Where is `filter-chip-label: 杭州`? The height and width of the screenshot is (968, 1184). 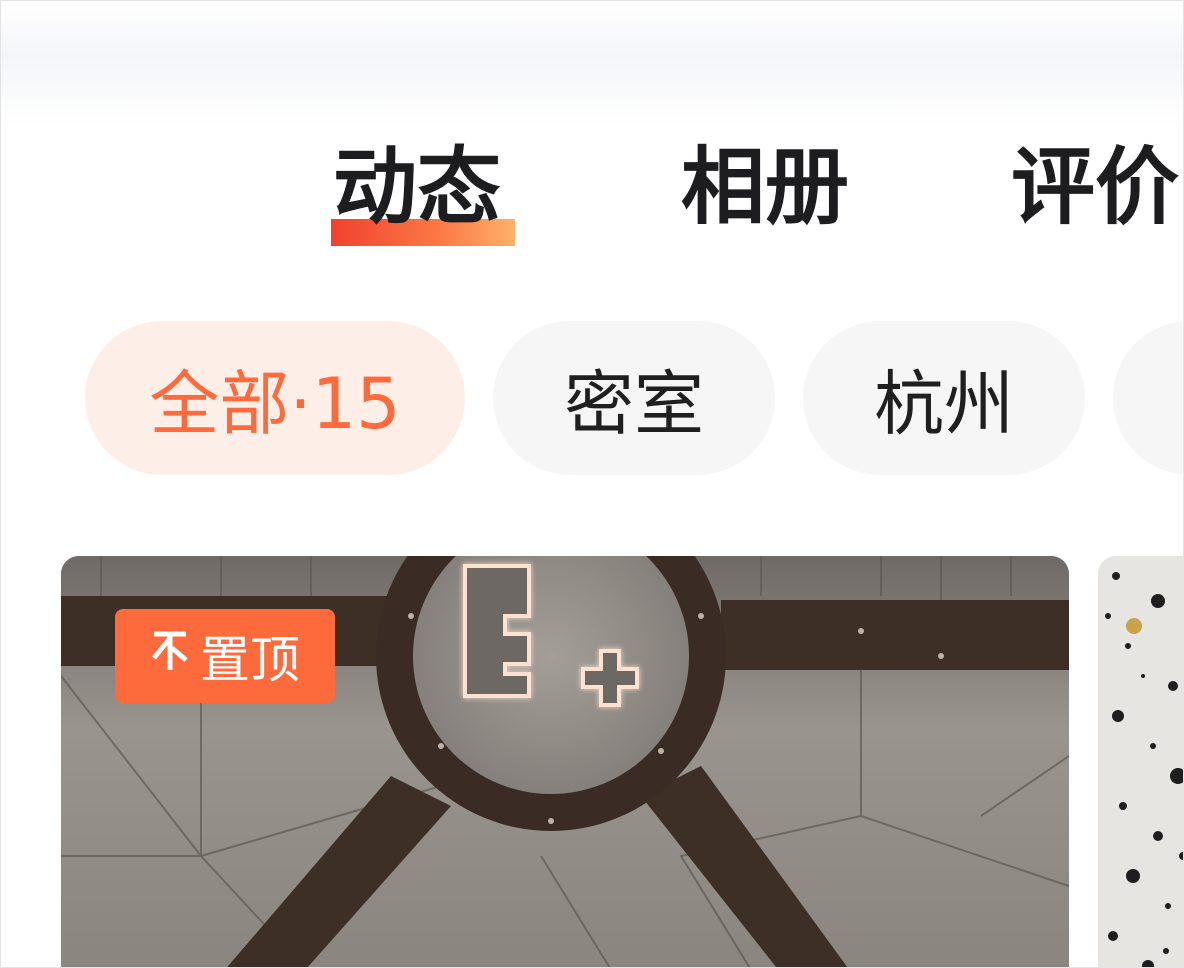 filter-chip-label: 杭州 is located at coordinates (944, 403).